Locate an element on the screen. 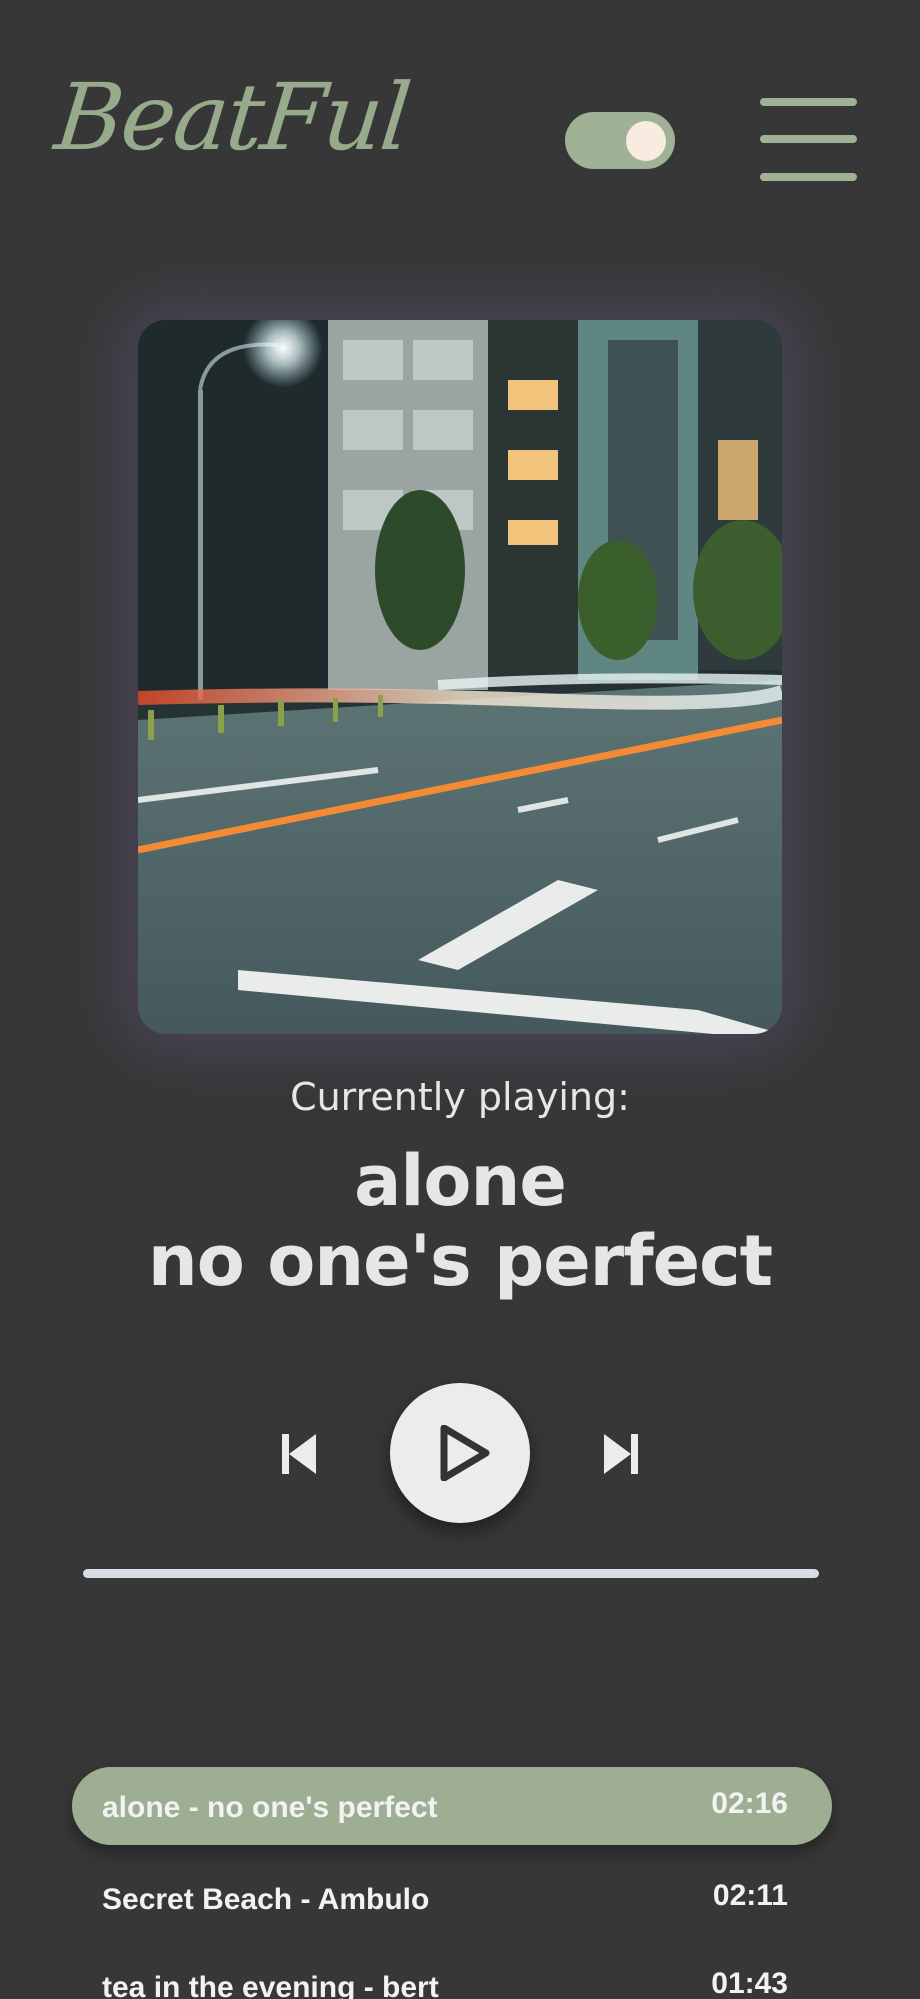 The height and width of the screenshot is (1999, 920). playlist-item-title: alone - no one's perfect is located at coordinates (270, 1807).